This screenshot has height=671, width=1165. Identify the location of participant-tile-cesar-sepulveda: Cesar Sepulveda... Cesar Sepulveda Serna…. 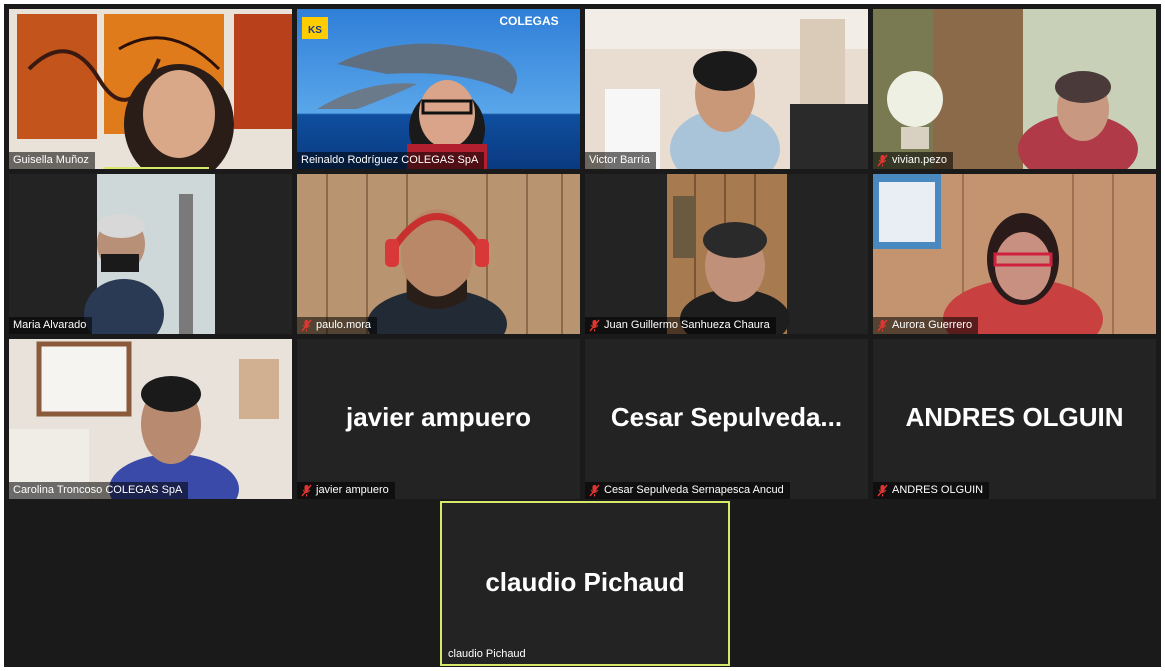
(726, 419).